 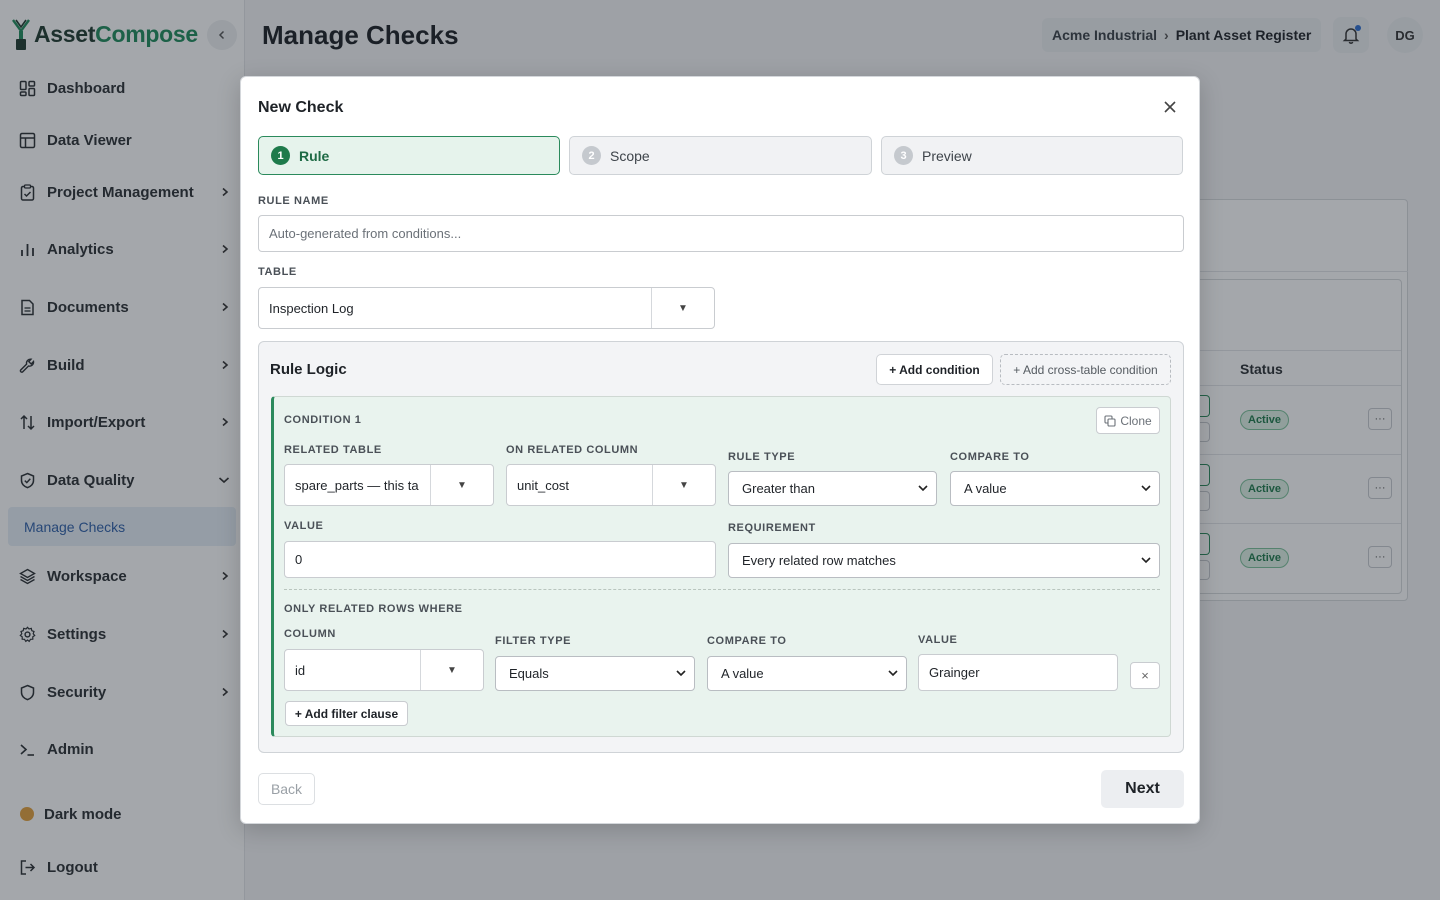 I want to click on filter-column-value: id, so click(x=300, y=670).